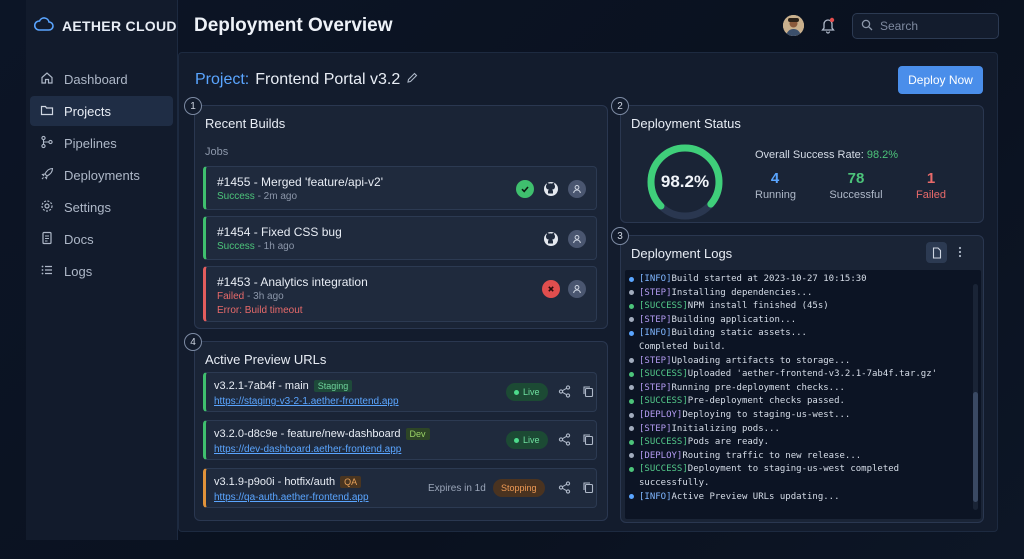  I want to click on log-line: [SUCCESS] NPM install finished (45s), so click(729, 306).